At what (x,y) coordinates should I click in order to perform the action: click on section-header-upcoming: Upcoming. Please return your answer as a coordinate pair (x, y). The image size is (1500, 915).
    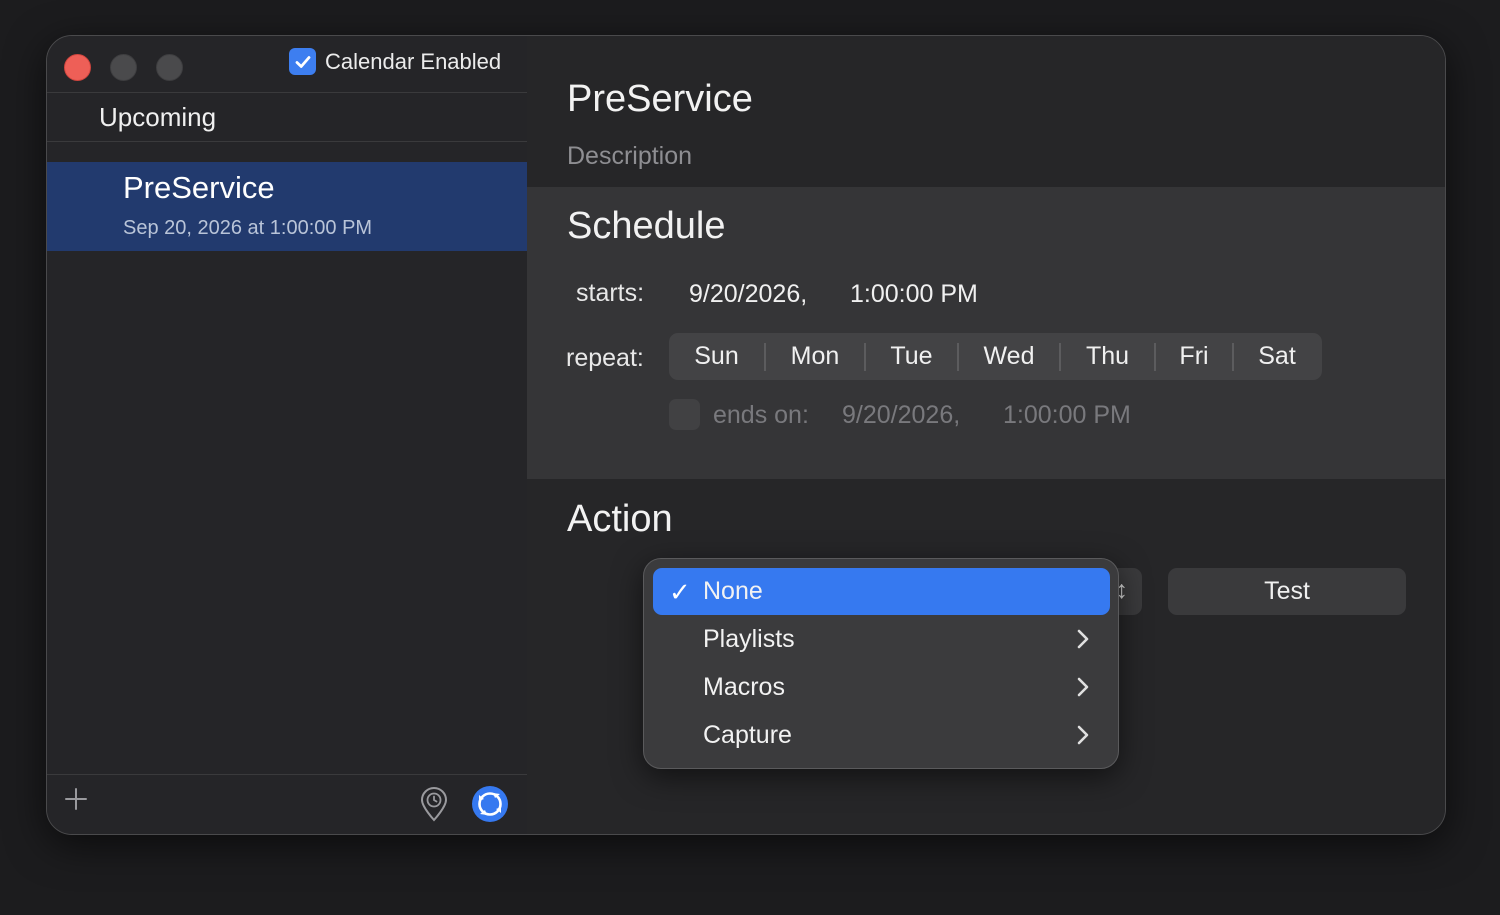
    Looking at the image, I should click on (158, 117).